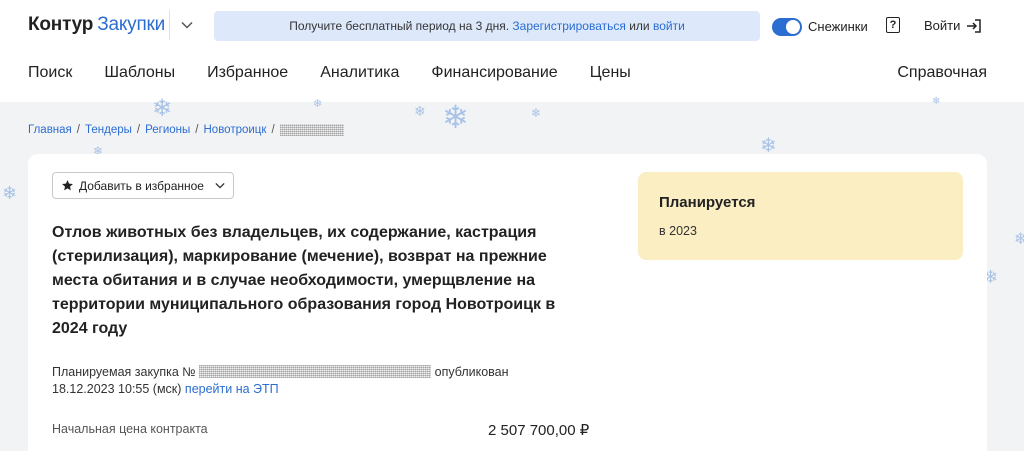 The image size is (1024, 451). I want to click on redacted-breadcrumb, so click(311, 130).